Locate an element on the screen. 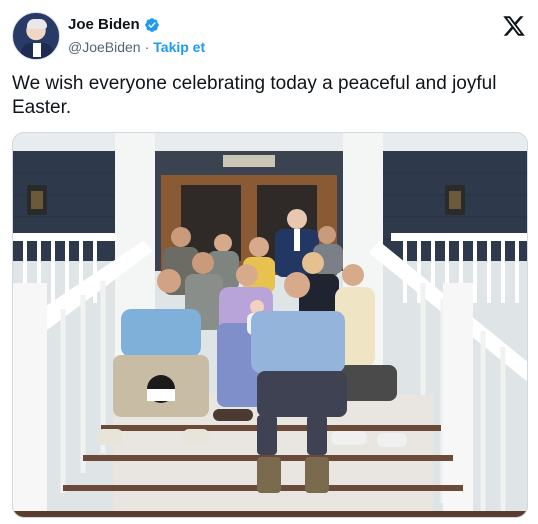 Image resolution: width=538 pixels, height=524 pixels. author-name-row: Joe Biden is located at coordinates (114, 24).